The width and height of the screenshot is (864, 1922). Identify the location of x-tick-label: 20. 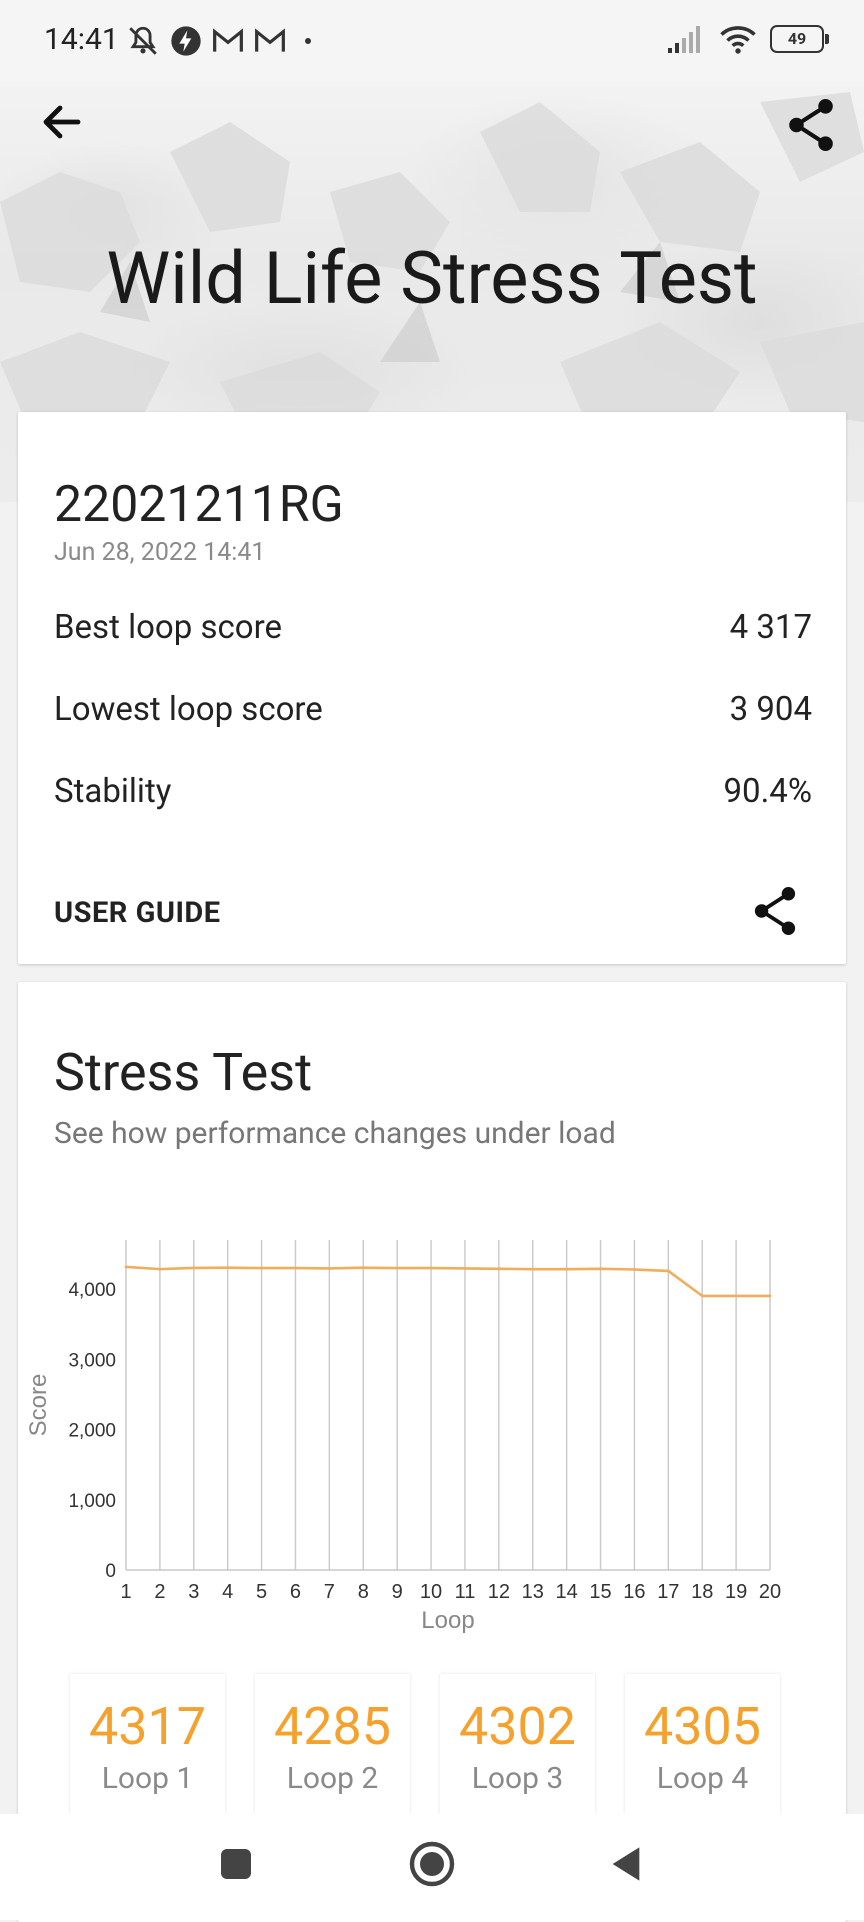
(770, 1592).